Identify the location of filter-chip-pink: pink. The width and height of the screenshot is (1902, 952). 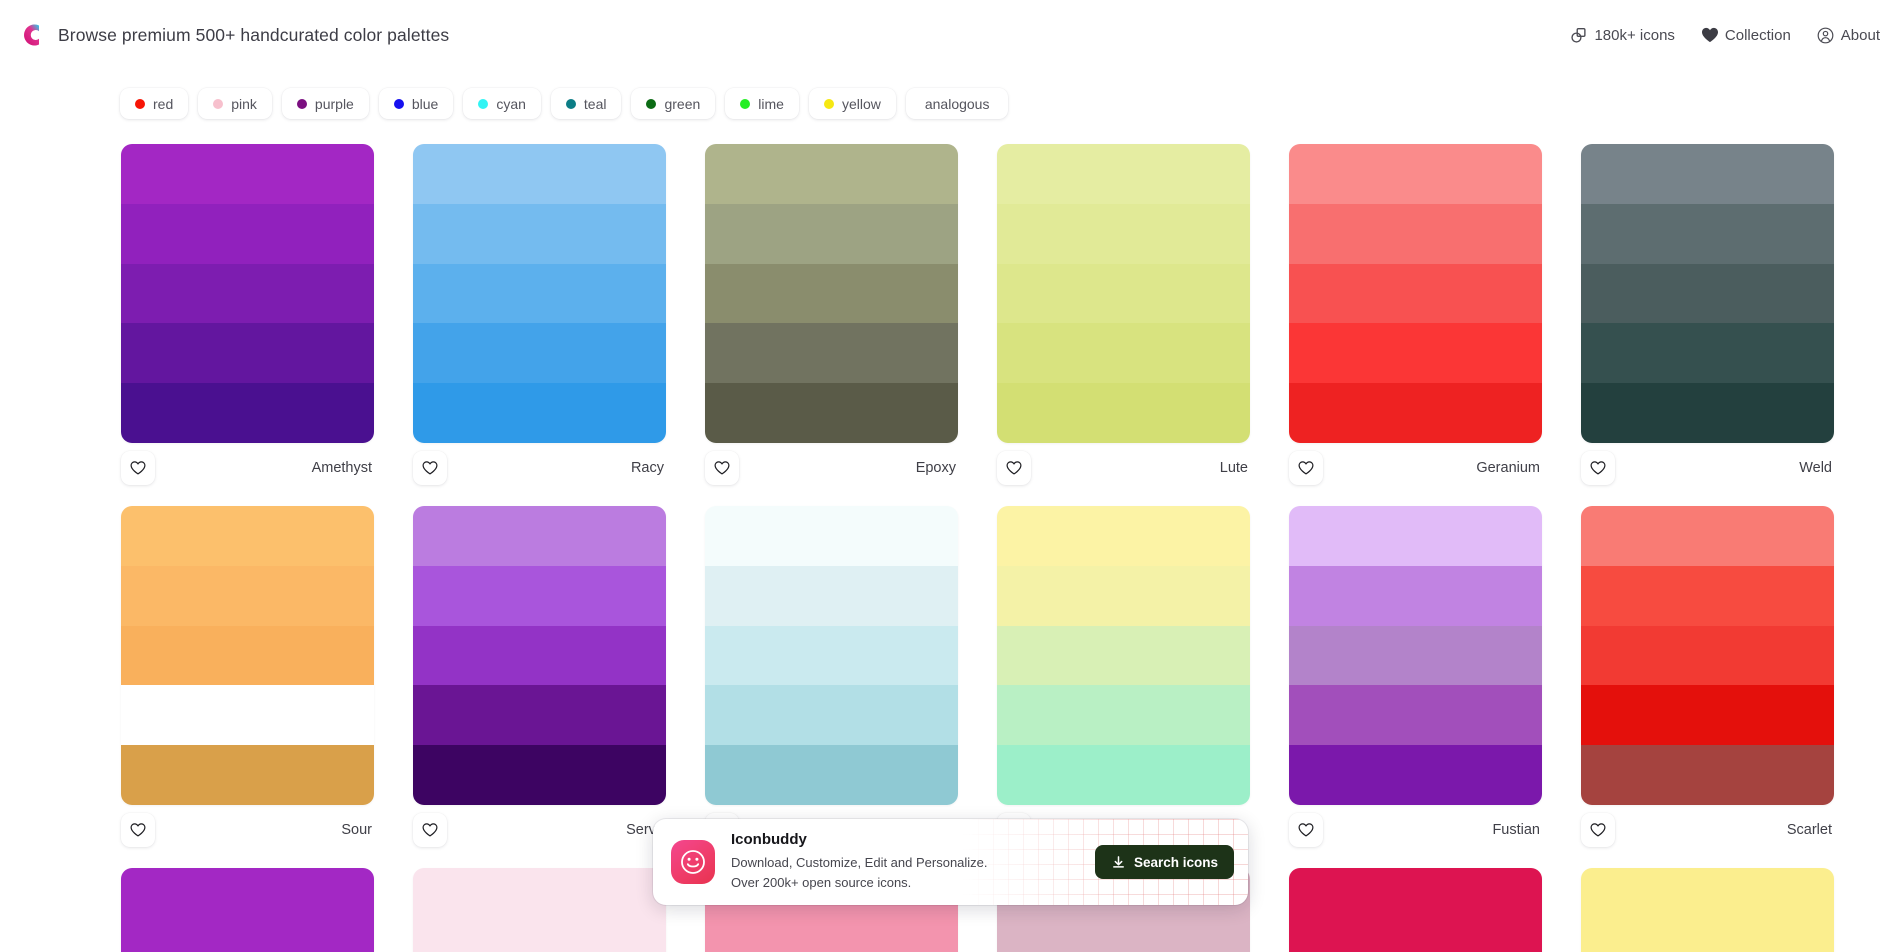
(235, 103).